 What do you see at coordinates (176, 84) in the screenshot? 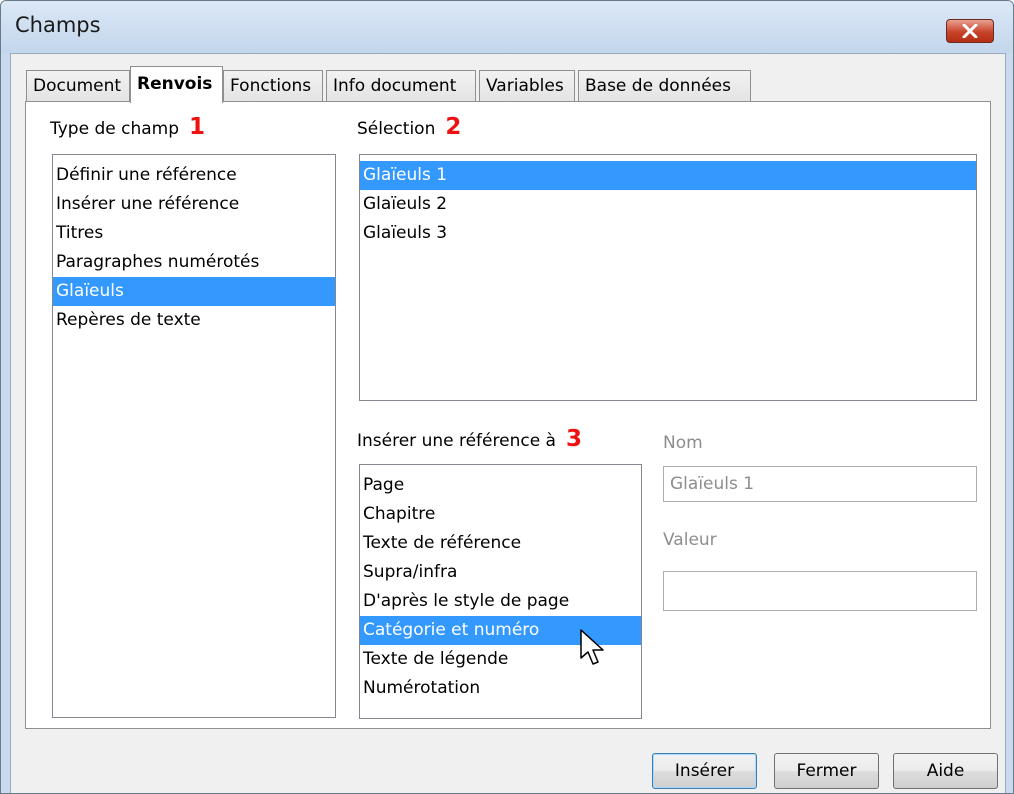
I see `tab-renvois: Renvois` at bounding box center [176, 84].